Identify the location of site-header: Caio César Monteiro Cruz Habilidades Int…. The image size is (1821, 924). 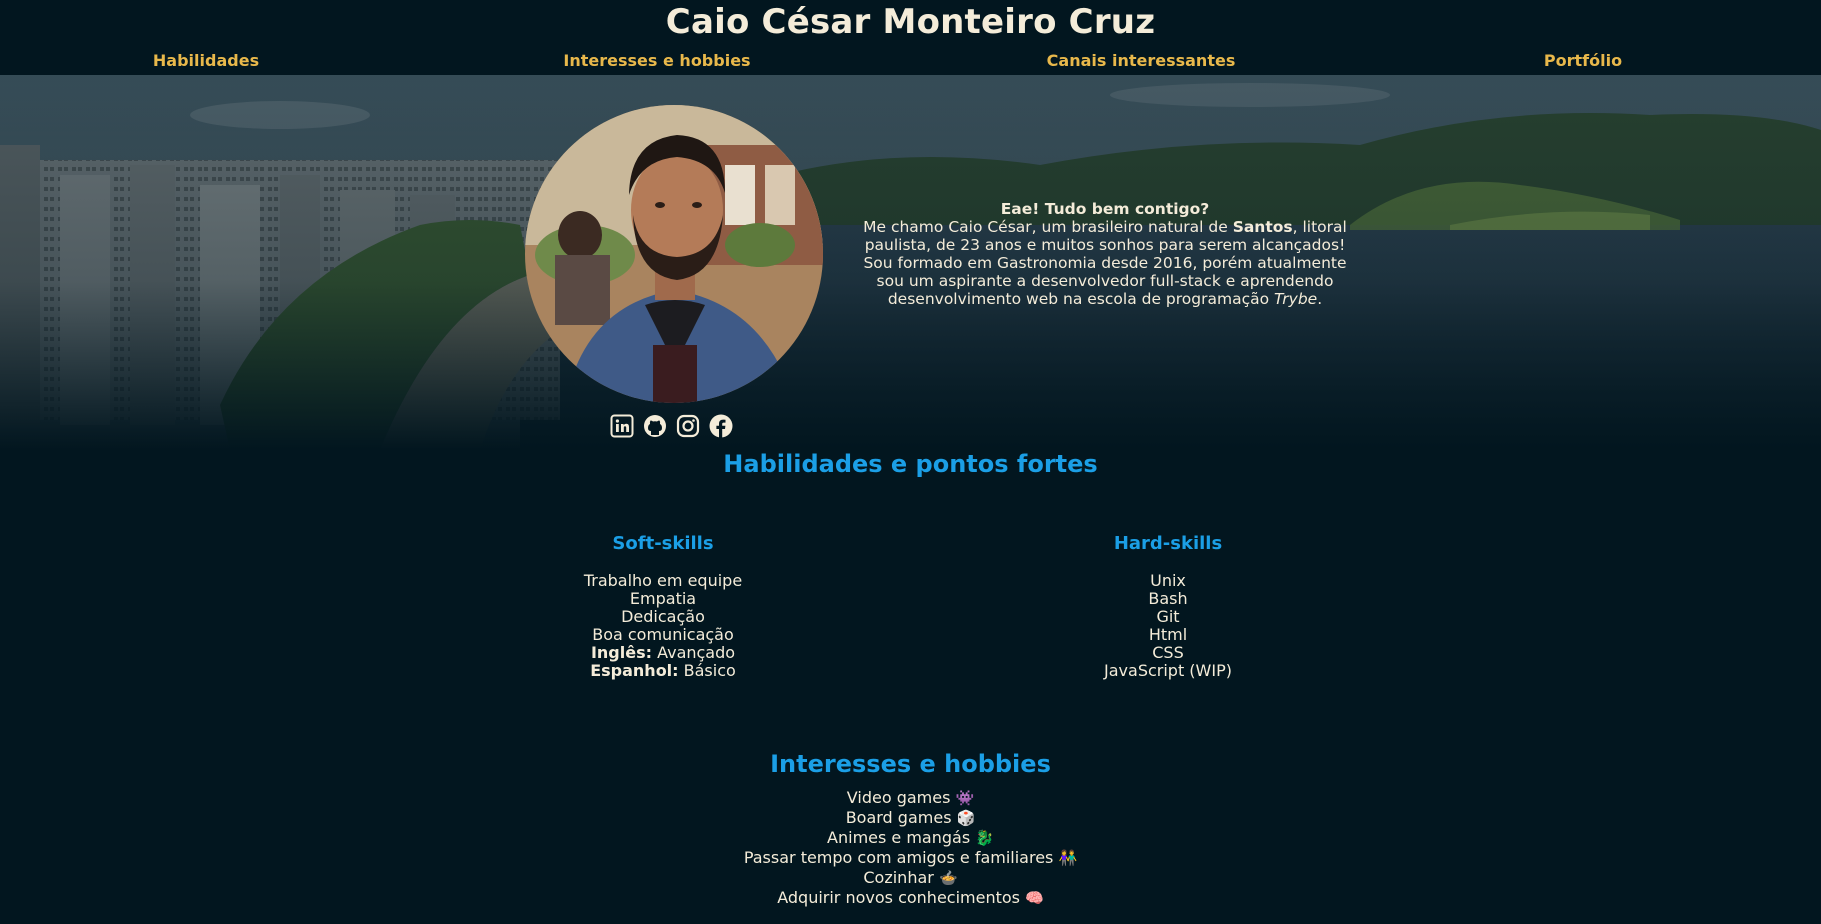
(910, 37).